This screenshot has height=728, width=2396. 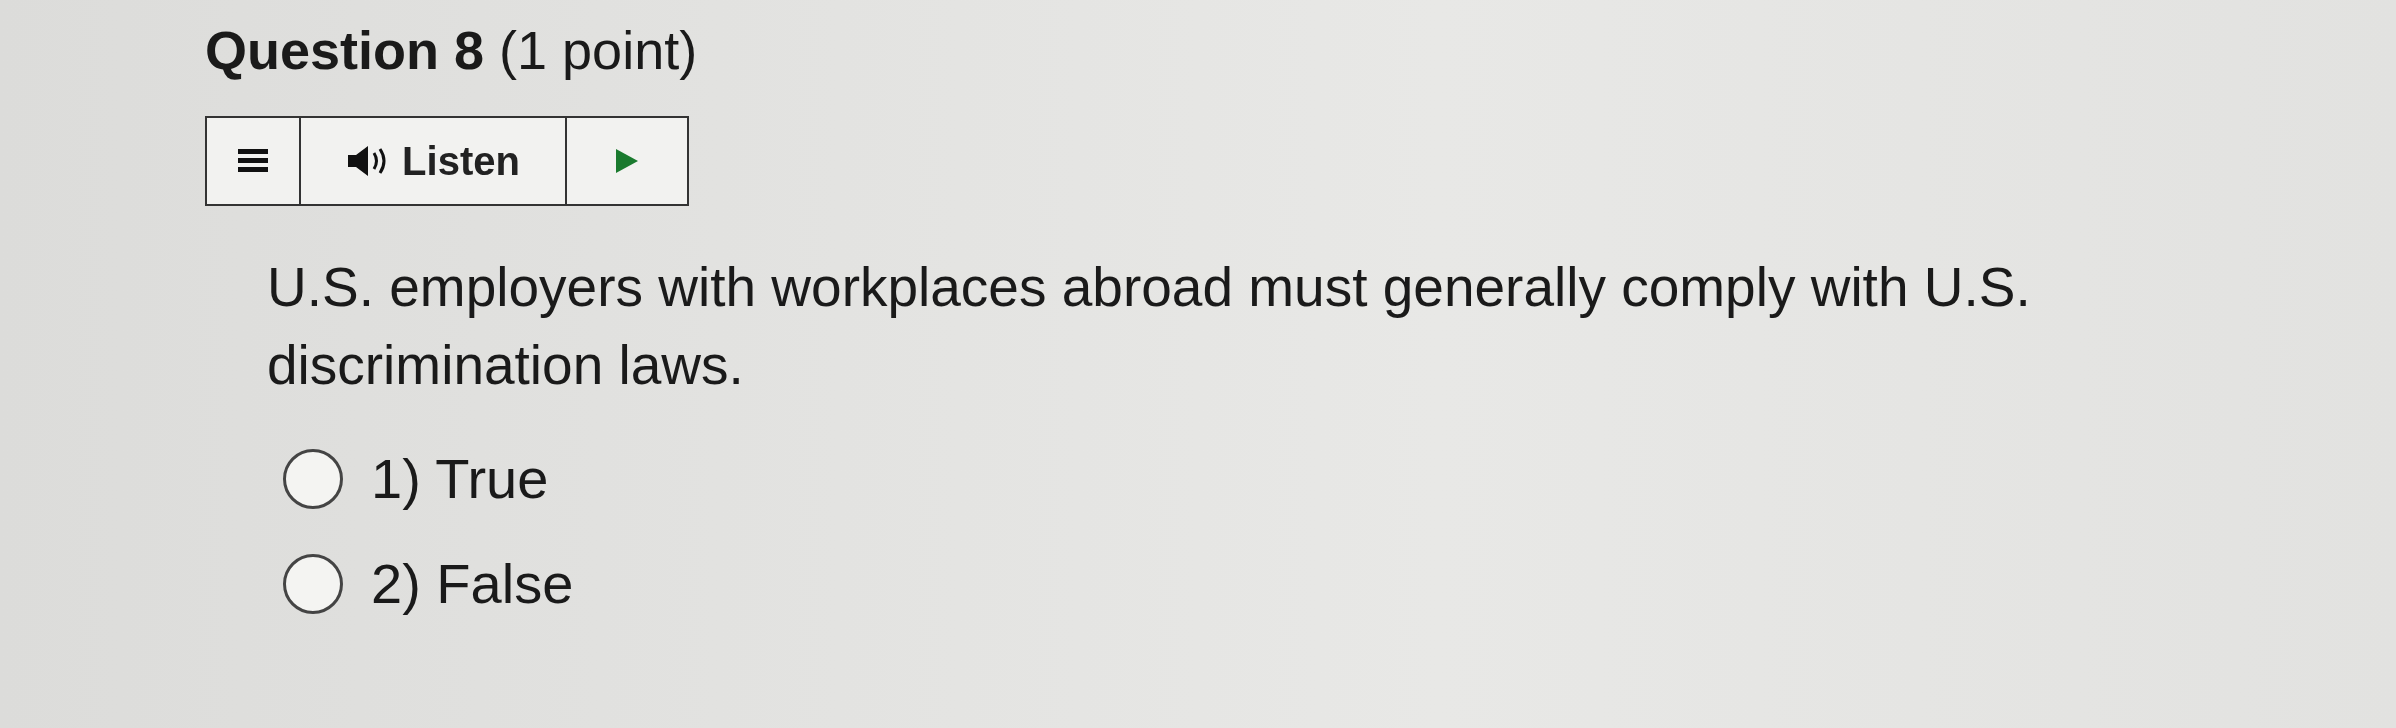 I want to click on menu-icon, so click(x=253, y=161).